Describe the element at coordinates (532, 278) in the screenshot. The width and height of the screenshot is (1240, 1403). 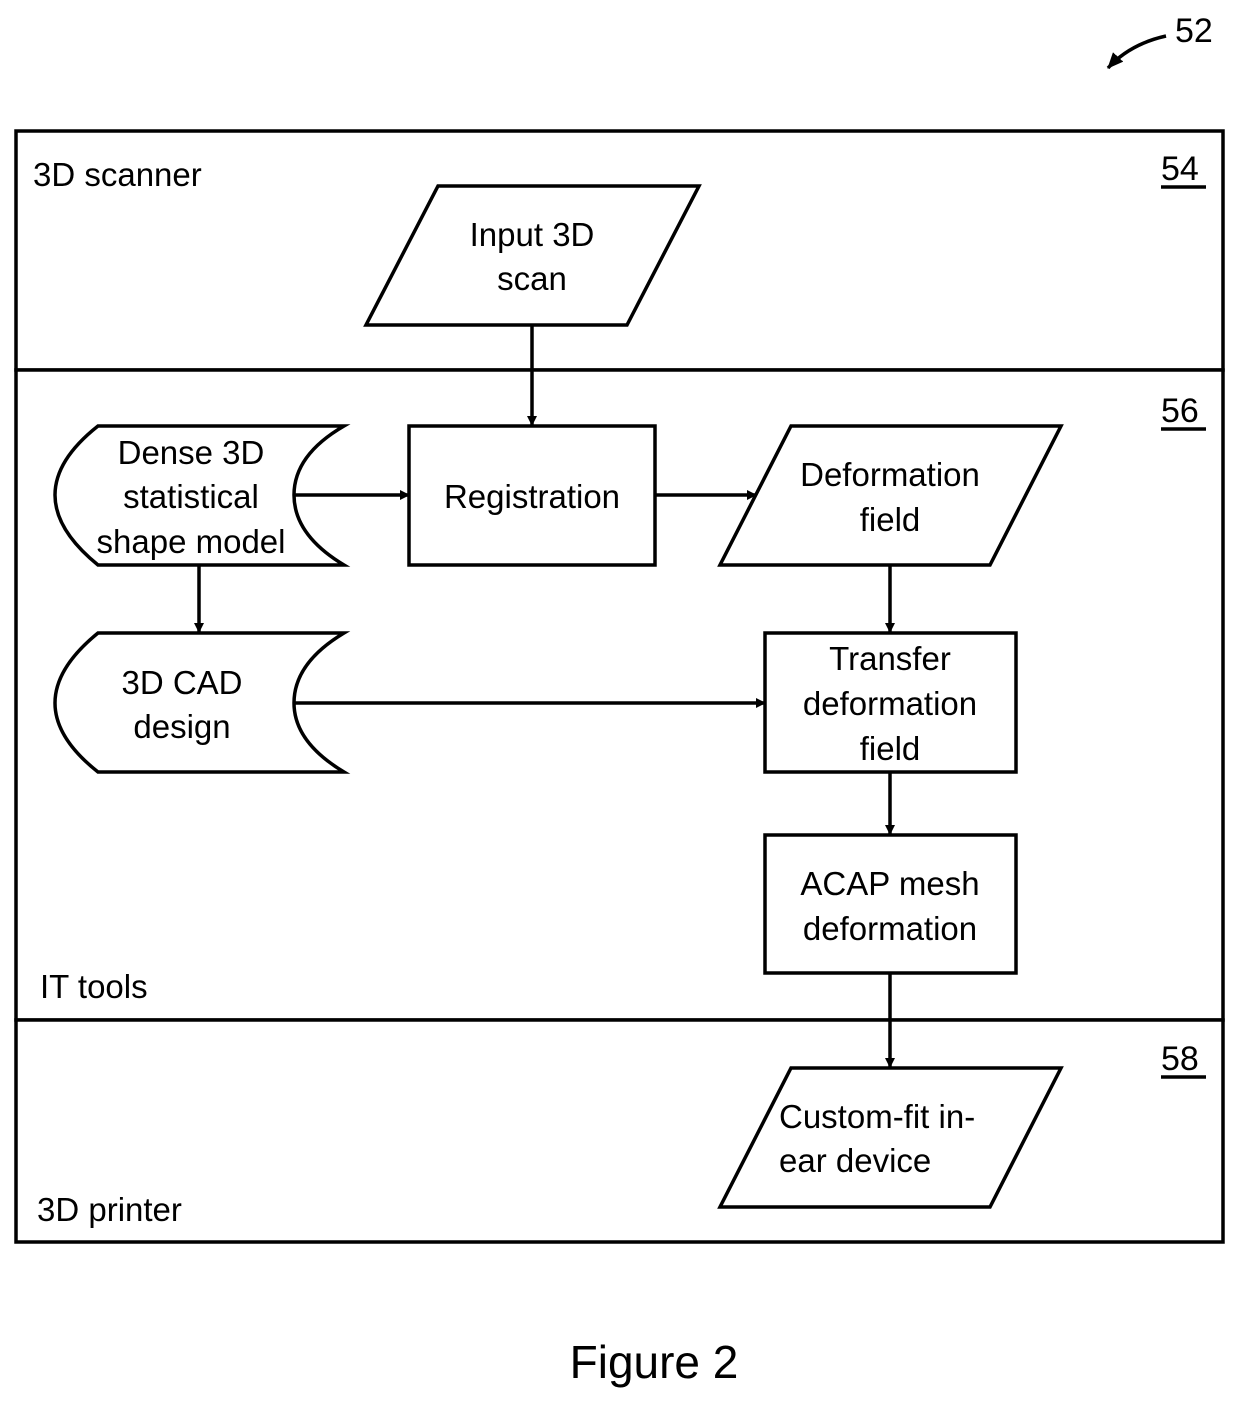
I see `node-label-line: scan` at that location.